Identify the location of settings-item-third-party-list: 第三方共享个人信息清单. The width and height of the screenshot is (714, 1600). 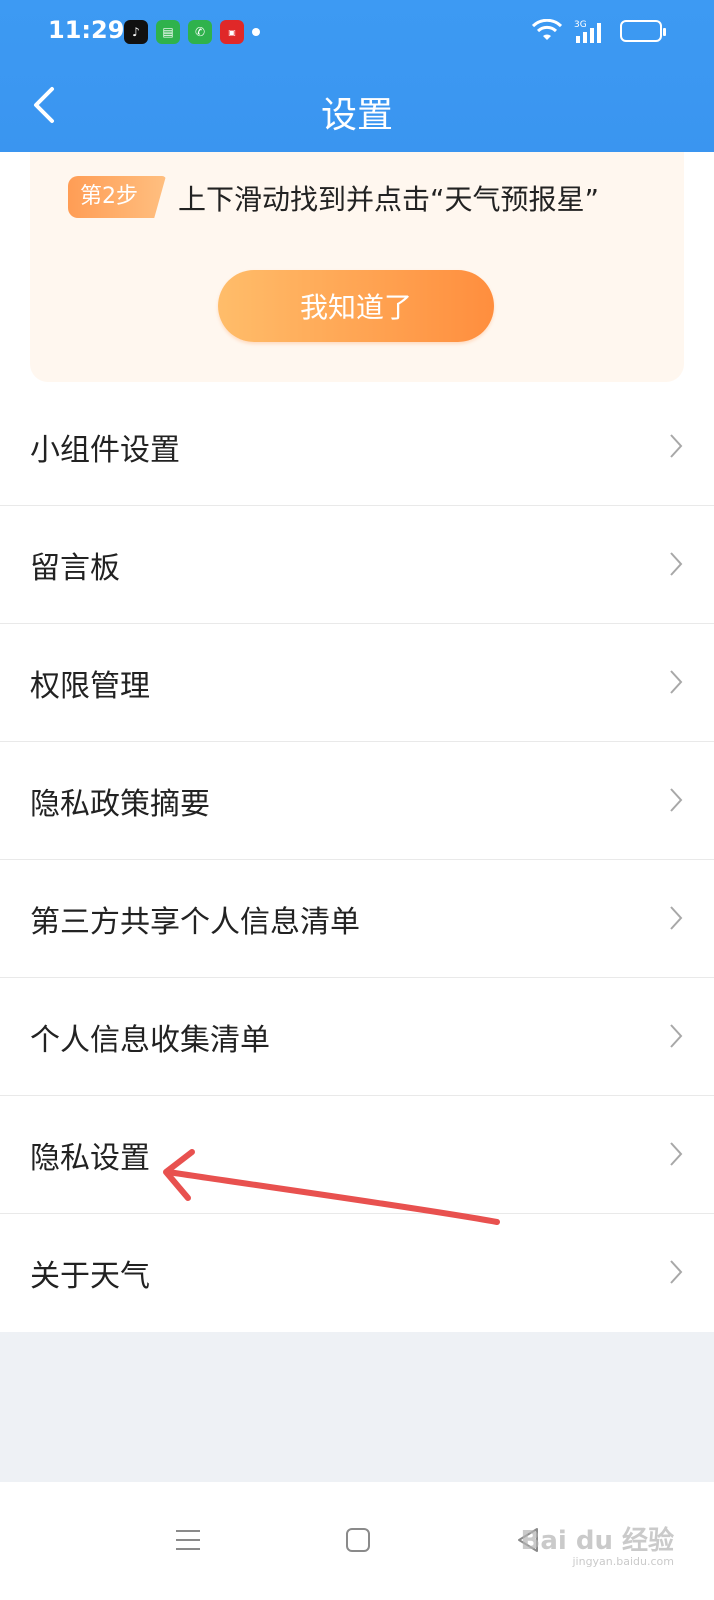
(357, 919).